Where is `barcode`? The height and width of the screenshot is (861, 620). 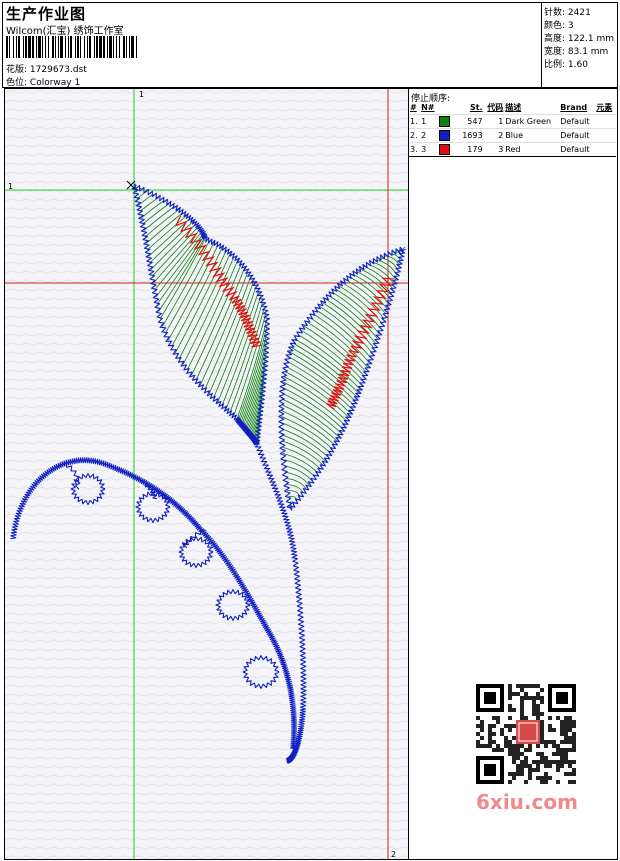 barcode is located at coordinates (71, 47).